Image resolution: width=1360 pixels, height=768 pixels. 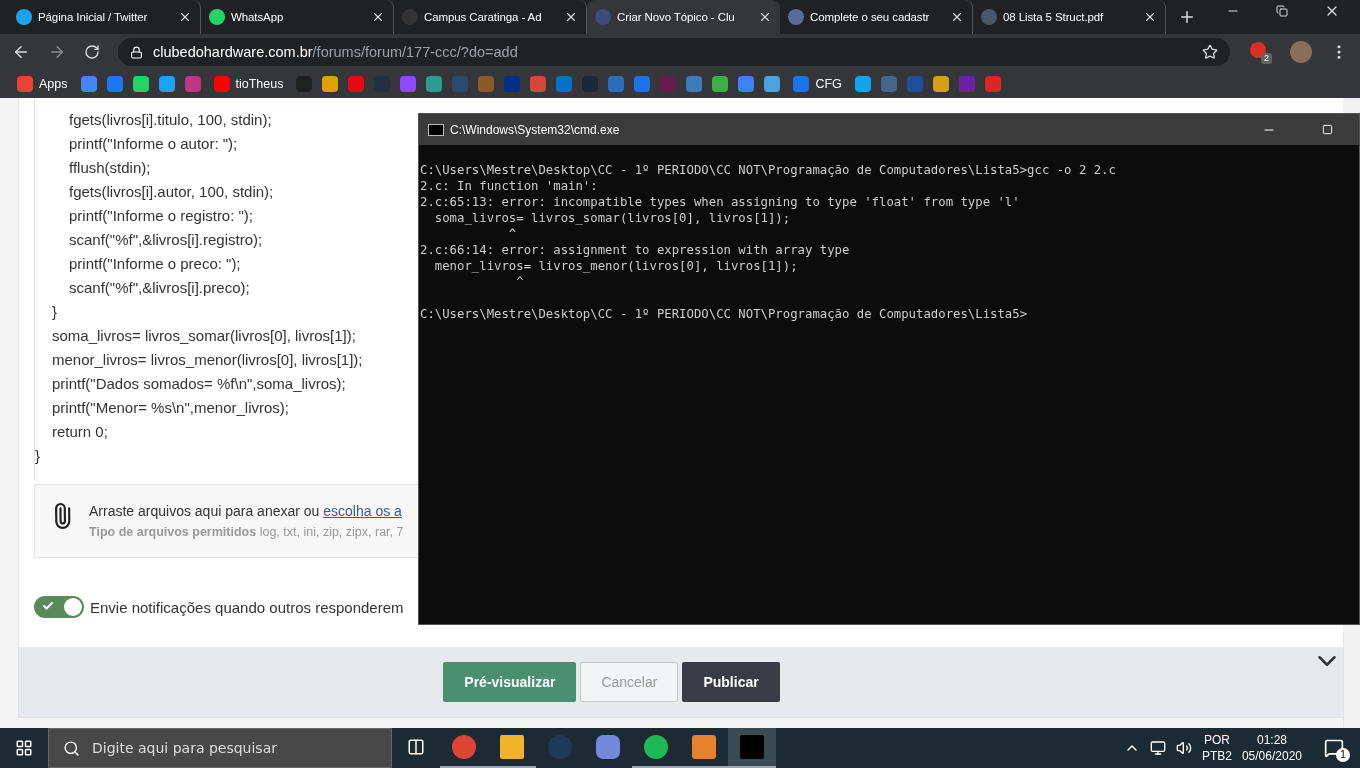 I want to click on choose-files-link: escolha os a, so click(x=362, y=511).